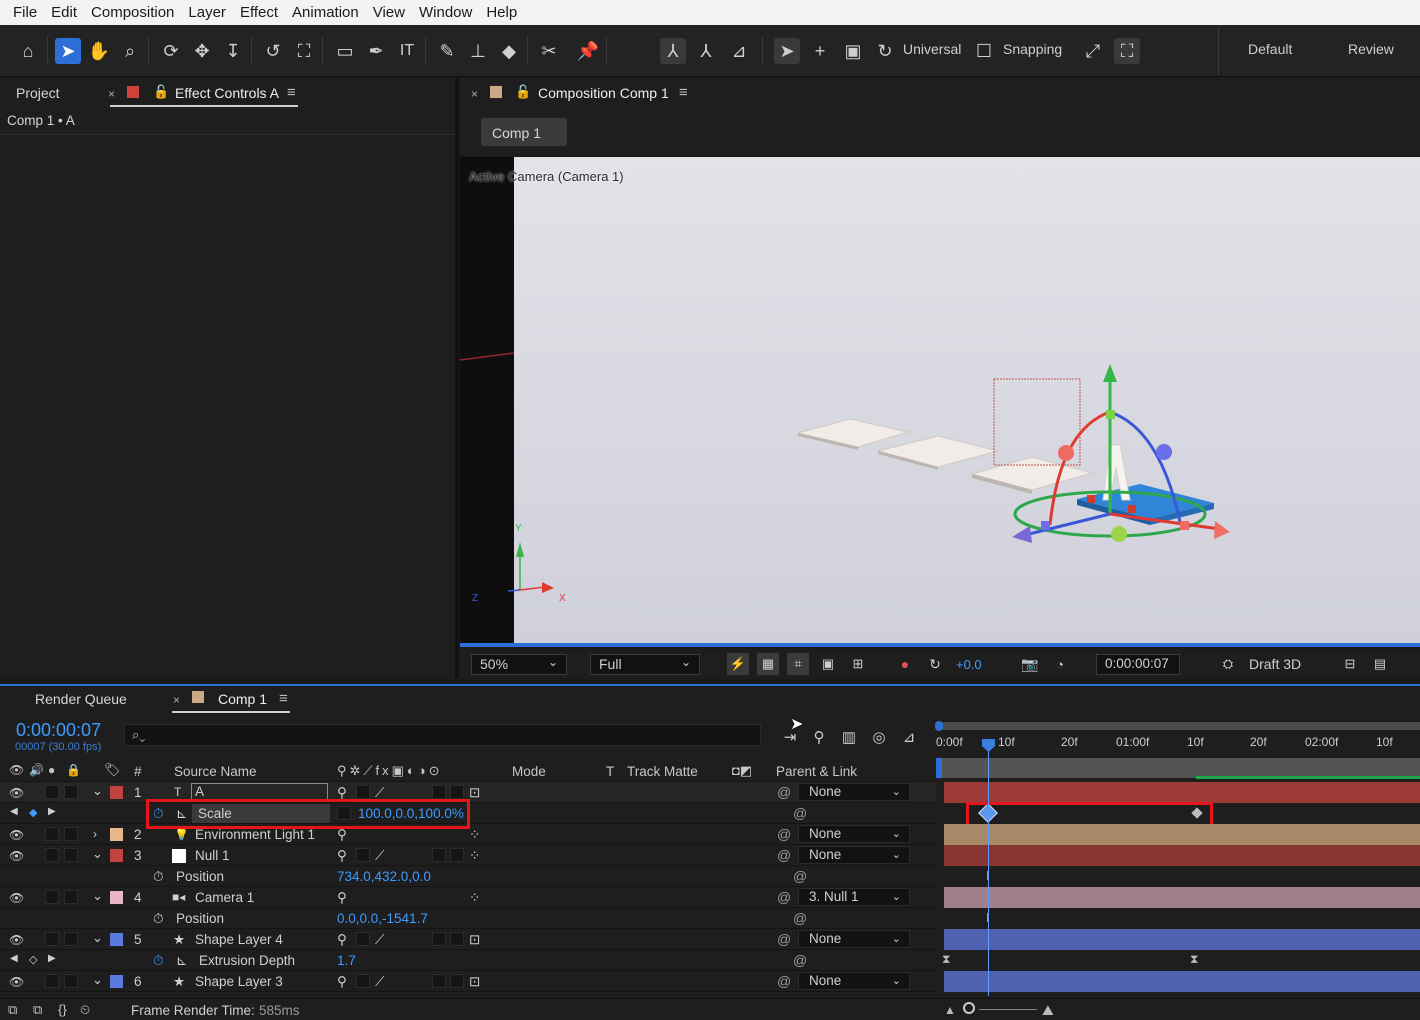  Describe the element at coordinates (1182, 855) in the screenshot. I see `layer-bar-null` at that location.